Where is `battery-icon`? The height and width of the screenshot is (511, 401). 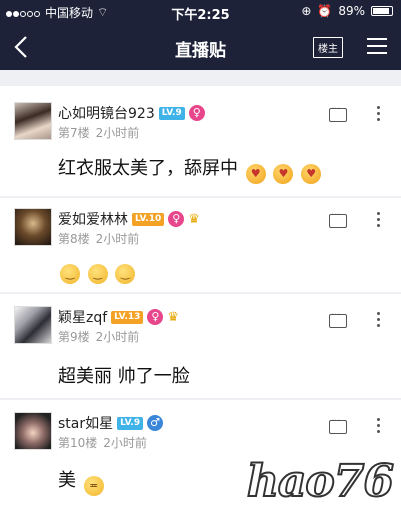
battery-icon is located at coordinates (382, 11).